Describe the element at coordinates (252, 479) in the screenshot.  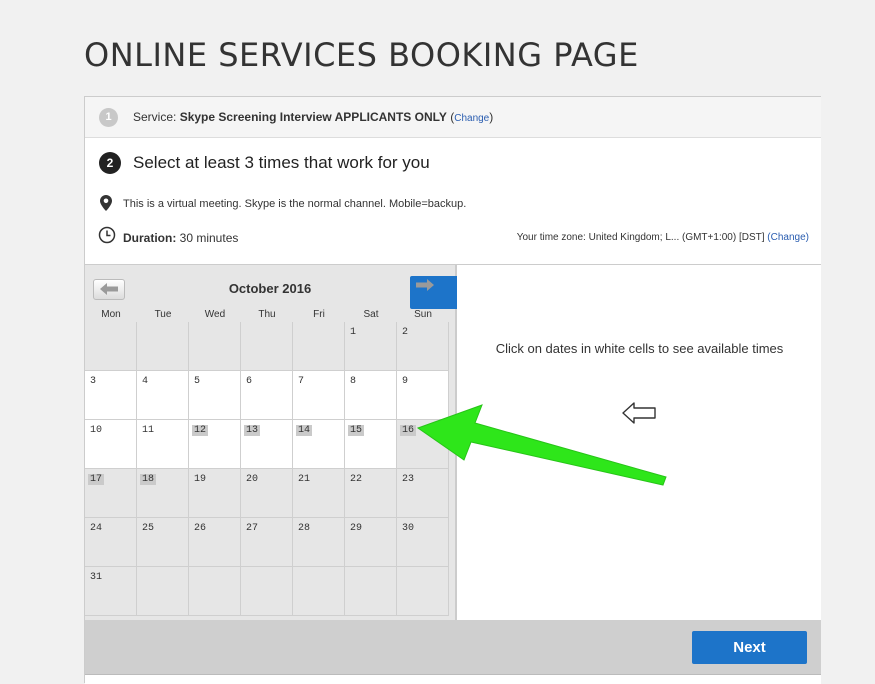
I see `calendar-day-number: 20` at that location.